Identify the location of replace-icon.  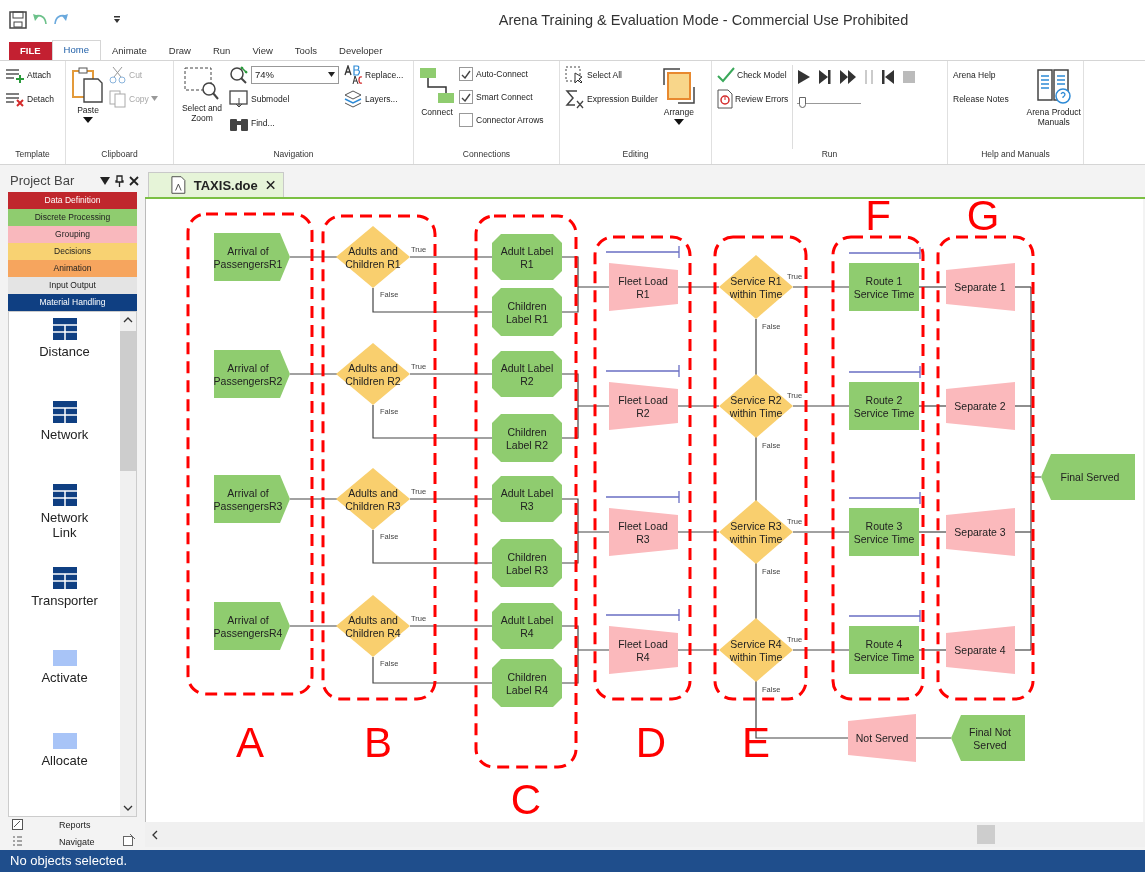
(353, 74).